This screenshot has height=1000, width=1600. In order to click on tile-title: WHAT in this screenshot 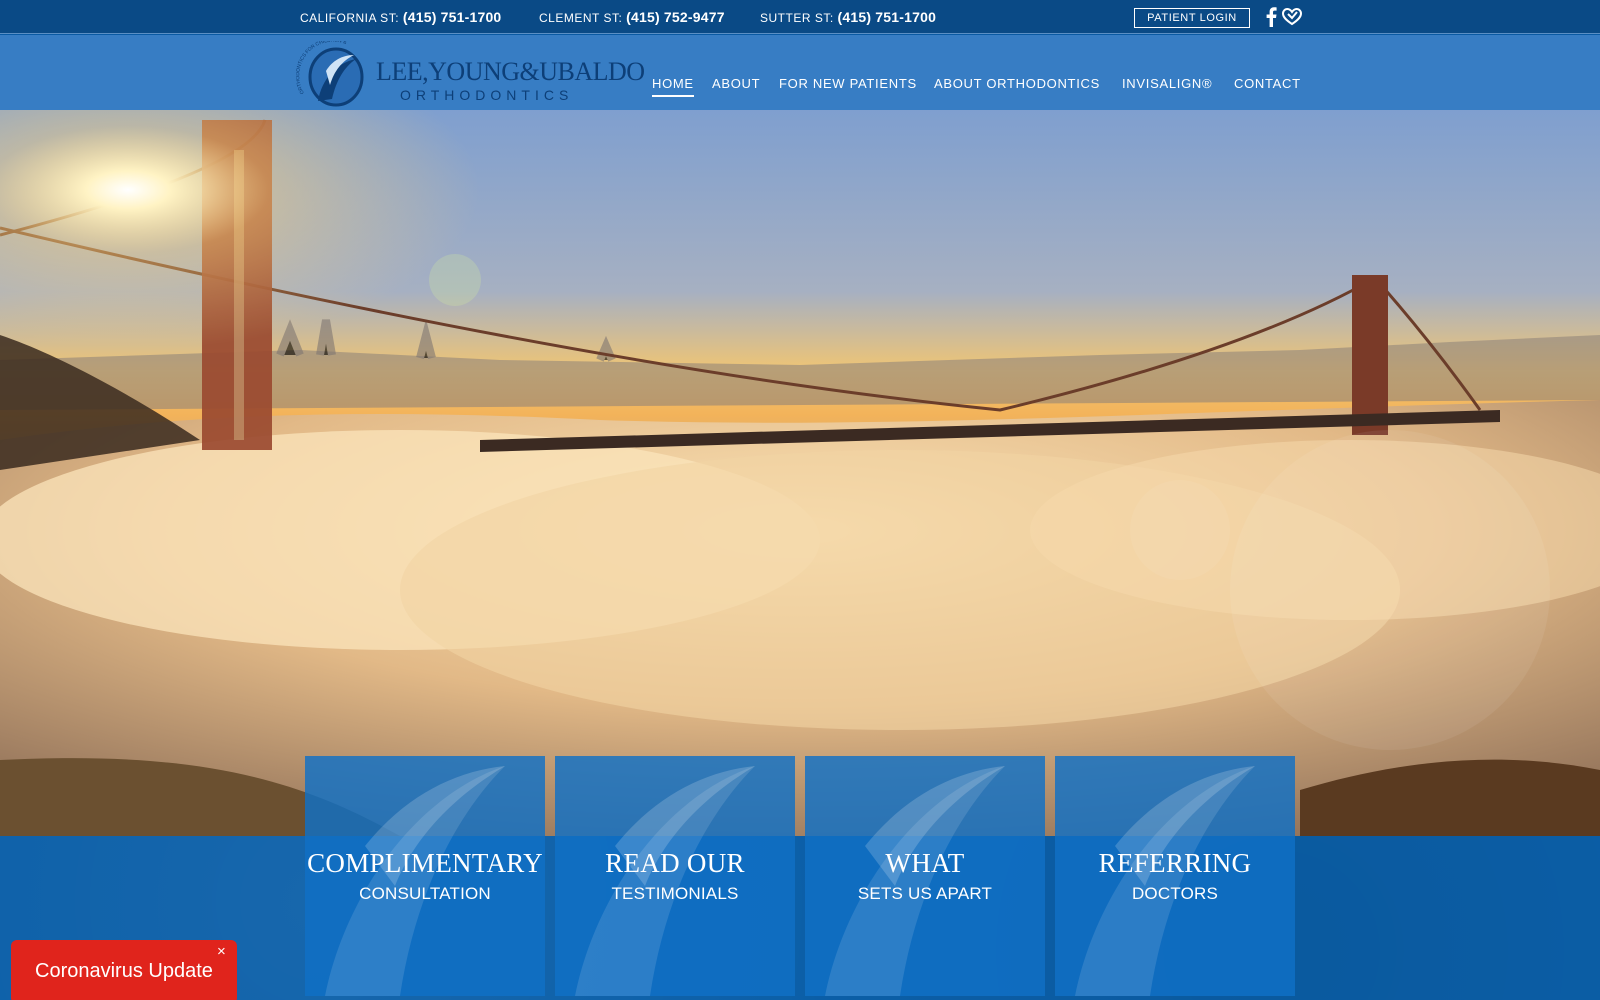, I will do `click(925, 863)`.